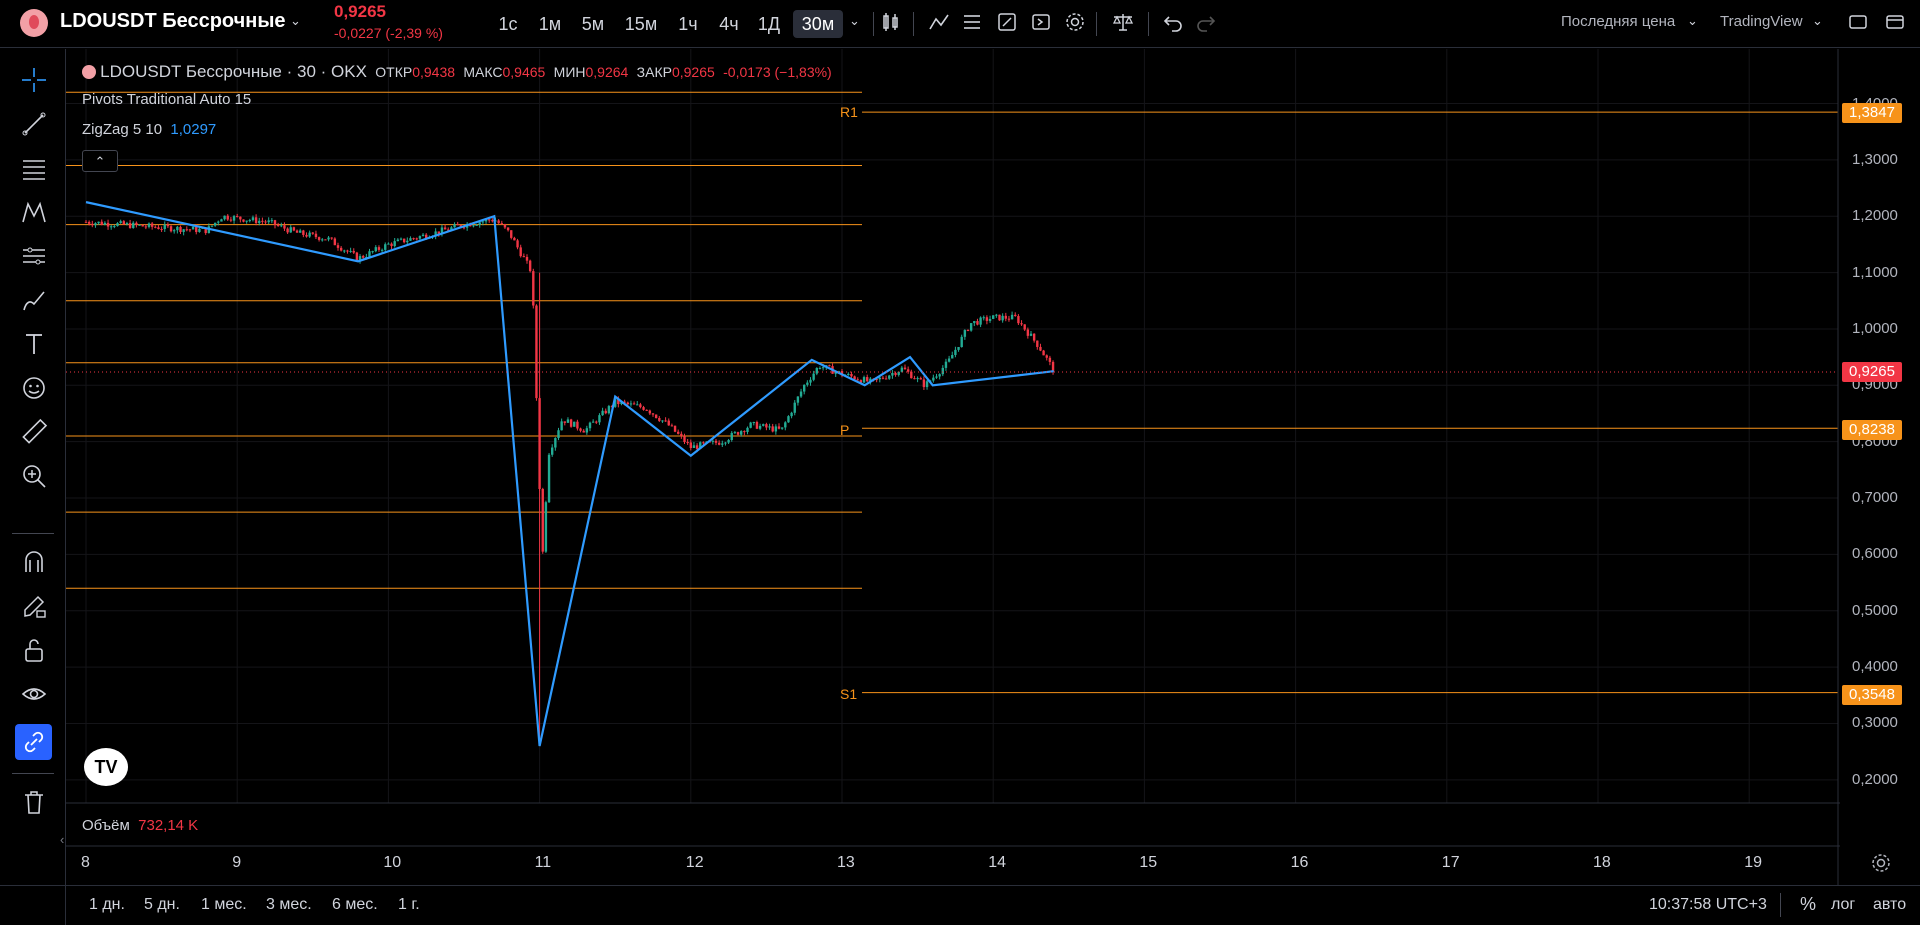 The width and height of the screenshot is (1920, 925). I want to click on price-type-select: Последняя цена, so click(1618, 21).